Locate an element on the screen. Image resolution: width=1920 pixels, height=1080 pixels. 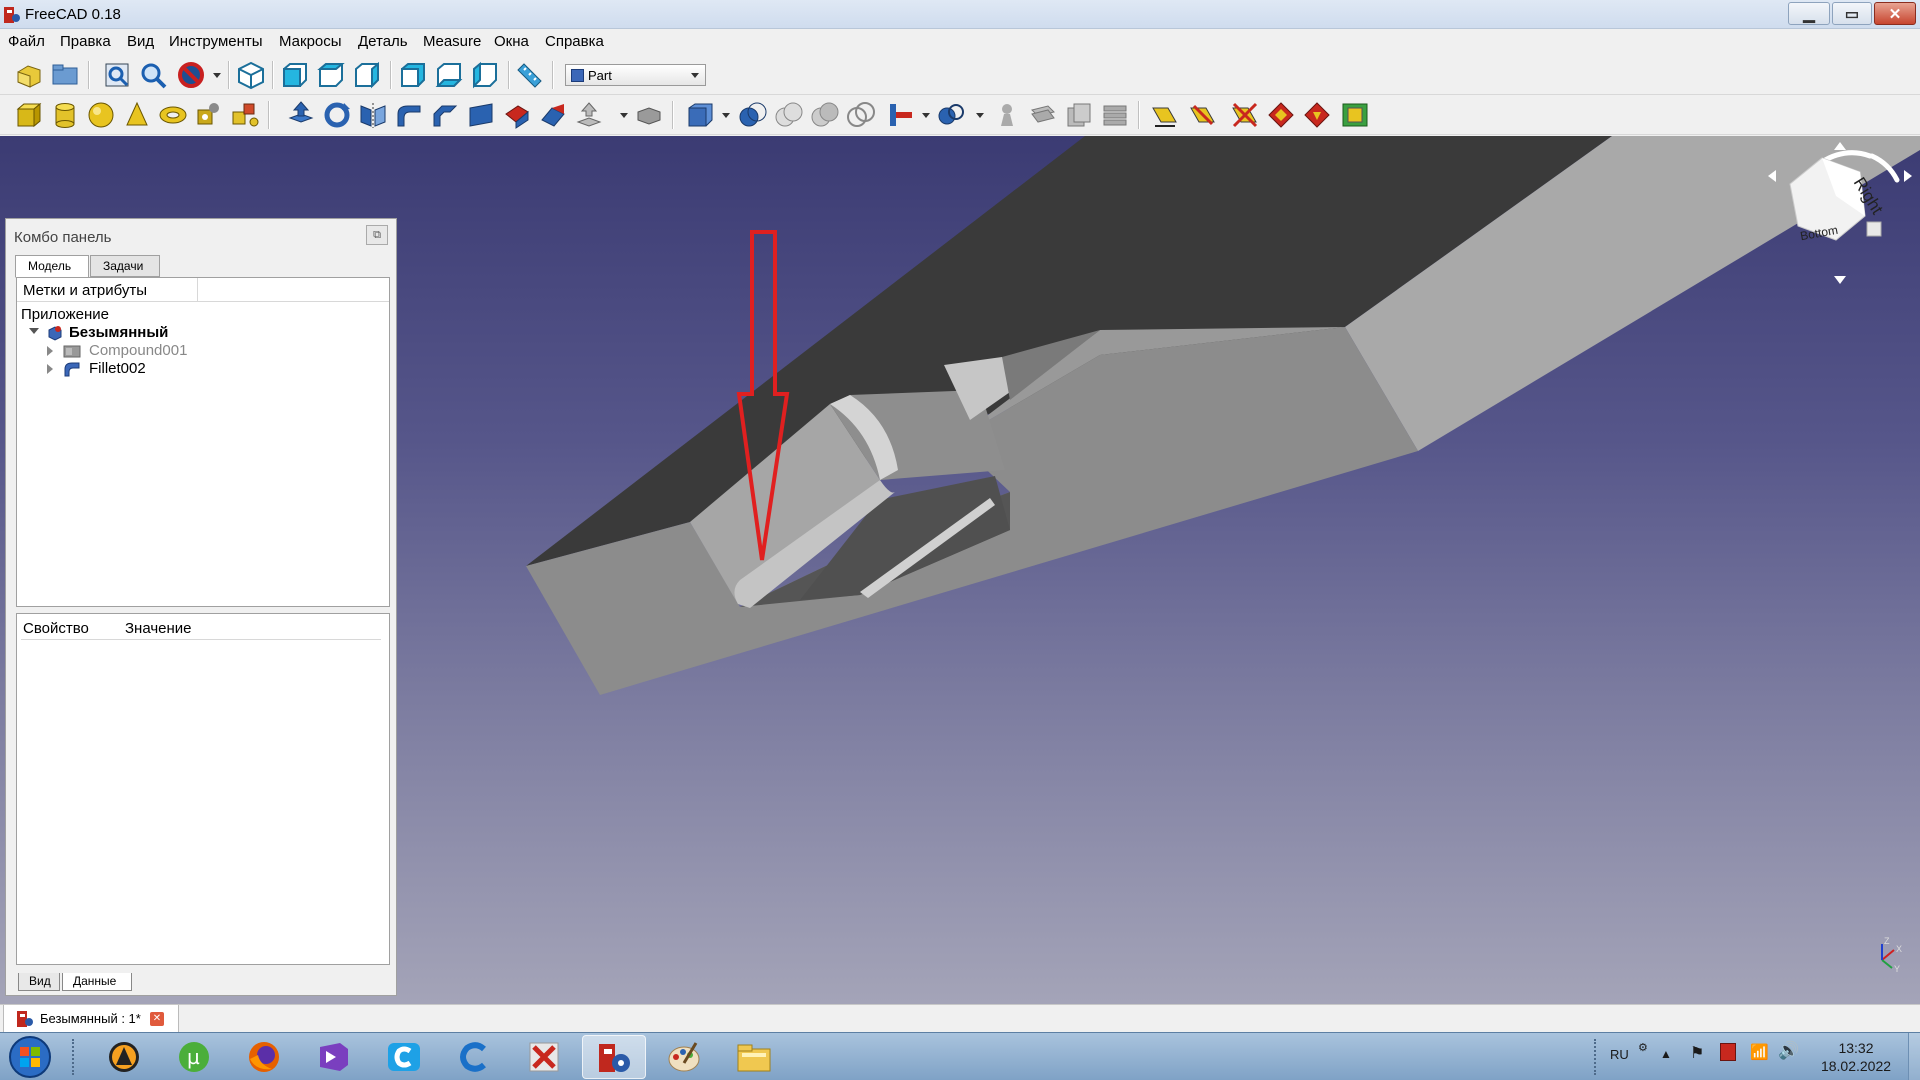
fit-all-button is located at coordinates (117, 75).